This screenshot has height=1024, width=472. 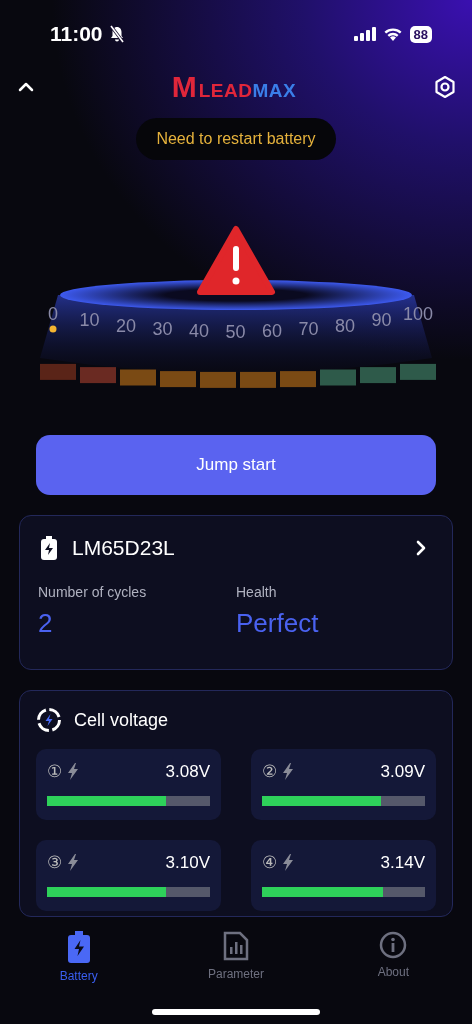 I want to click on stat-label: Number of cycles, so click(x=93, y=592).